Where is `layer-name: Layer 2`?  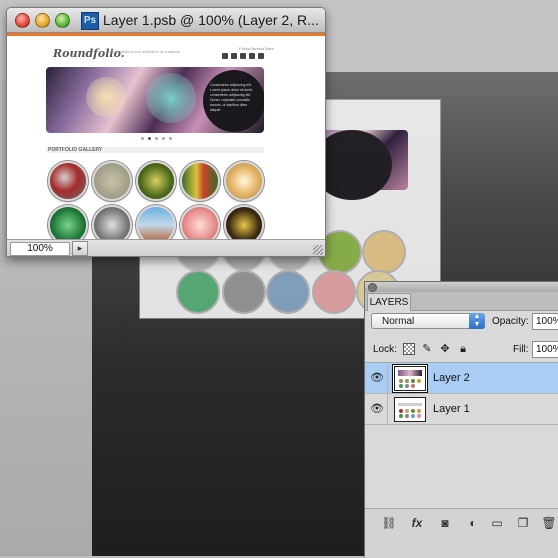 layer-name: Layer 2 is located at coordinates (451, 378).